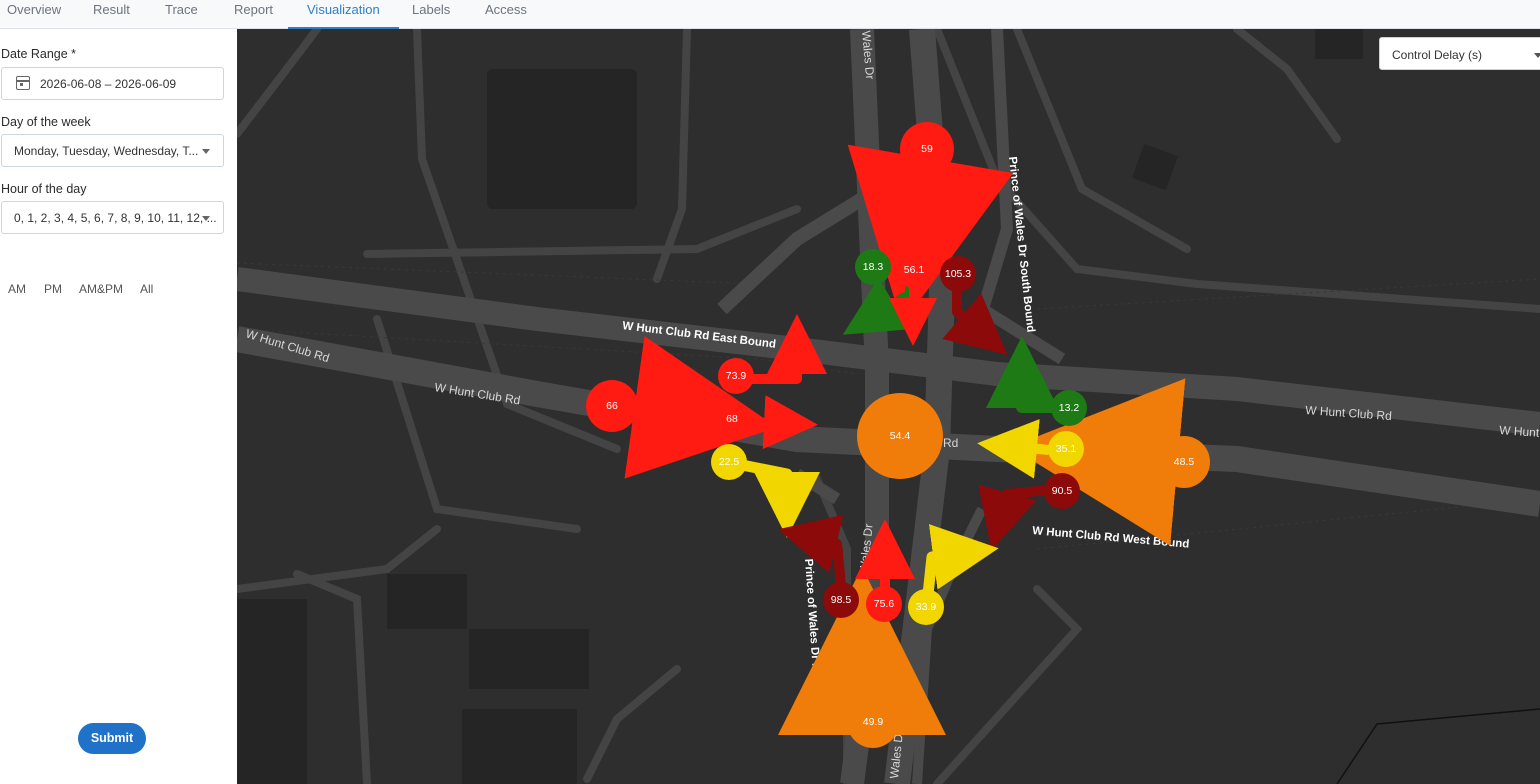  I want to click on center-delay-value: 54.4, so click(900, 436).